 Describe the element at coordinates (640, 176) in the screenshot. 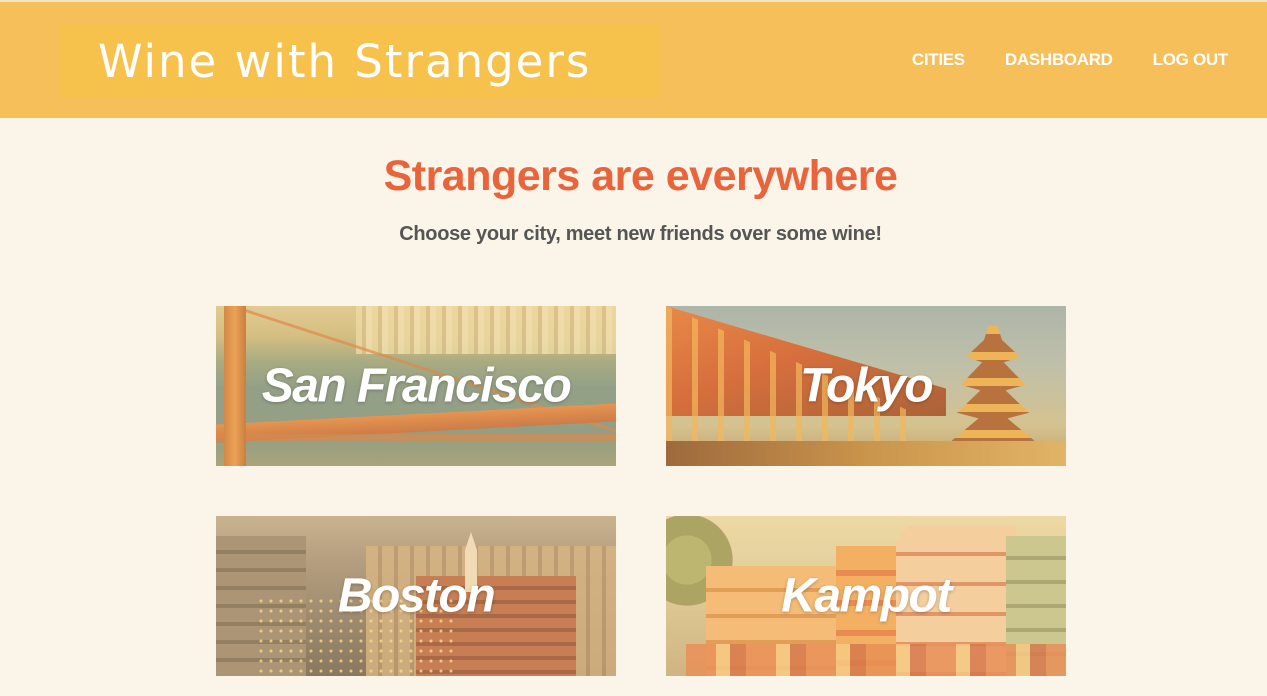

I see `page-title: Strangers are everywhere` at that location.